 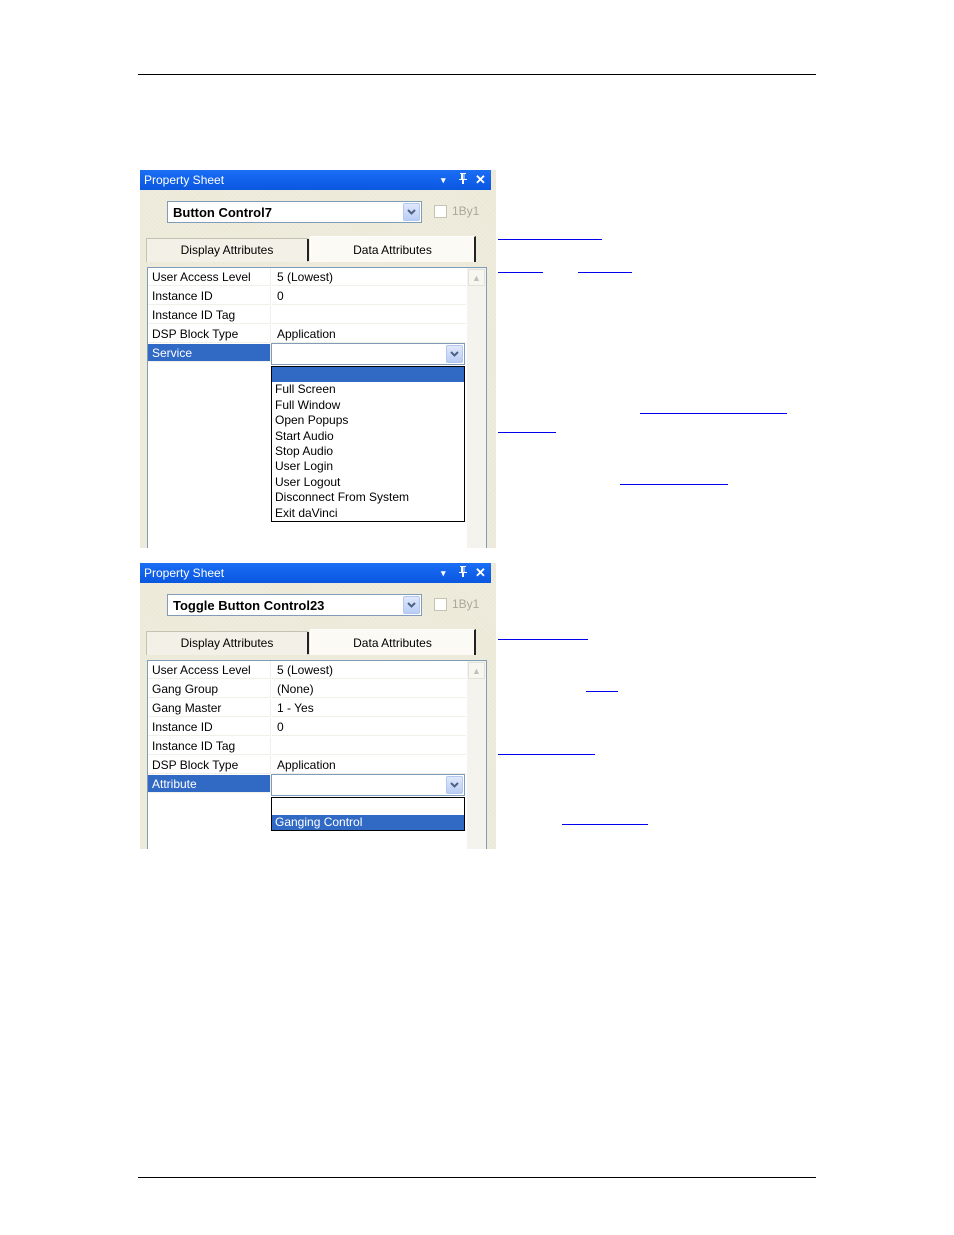 I want to click on property-row: Gang Group (None), so click(x=307, y=689).